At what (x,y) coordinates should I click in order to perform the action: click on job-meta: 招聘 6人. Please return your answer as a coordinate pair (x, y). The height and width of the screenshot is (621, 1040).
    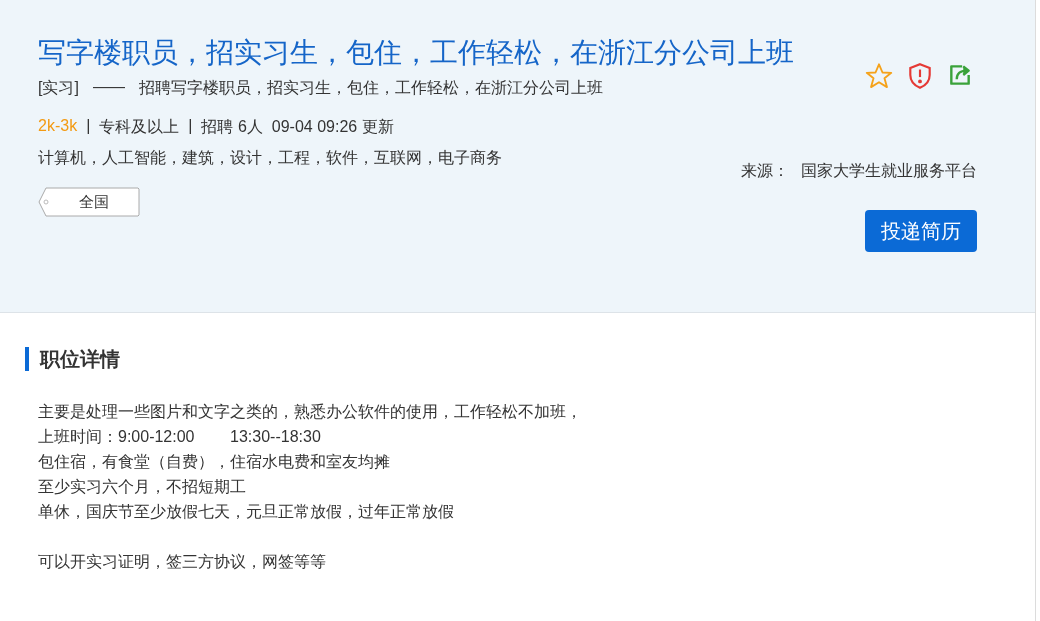
    Looking at the image, I should click on (232, 127).